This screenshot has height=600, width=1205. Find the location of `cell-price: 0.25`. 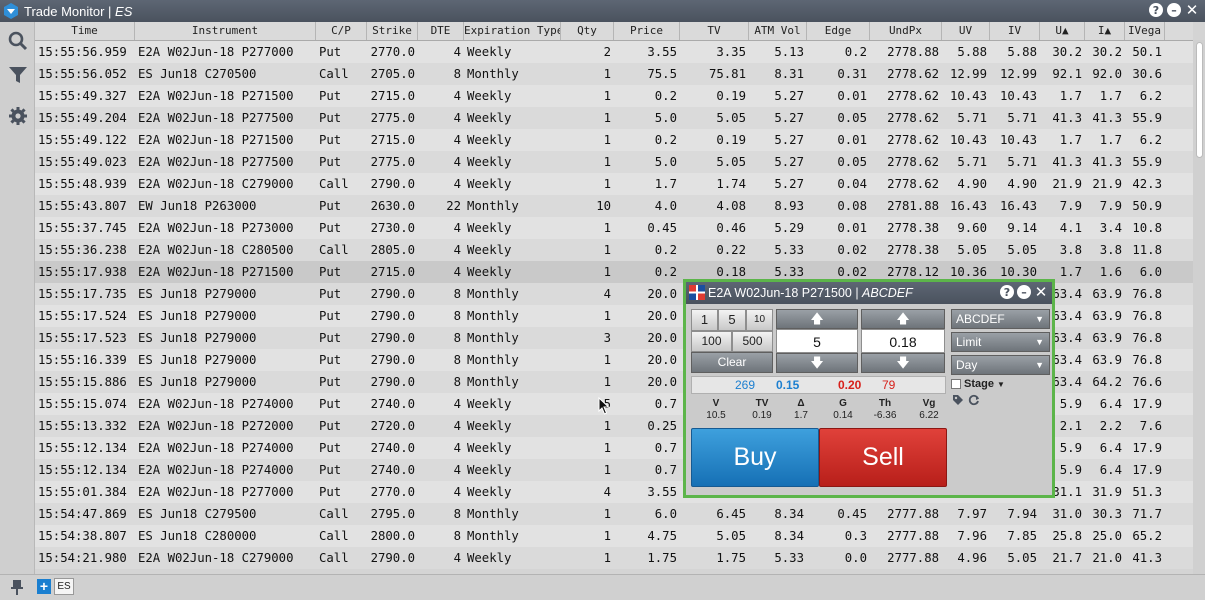

cell-price: 0.25 is located at coordinates (662, 426).